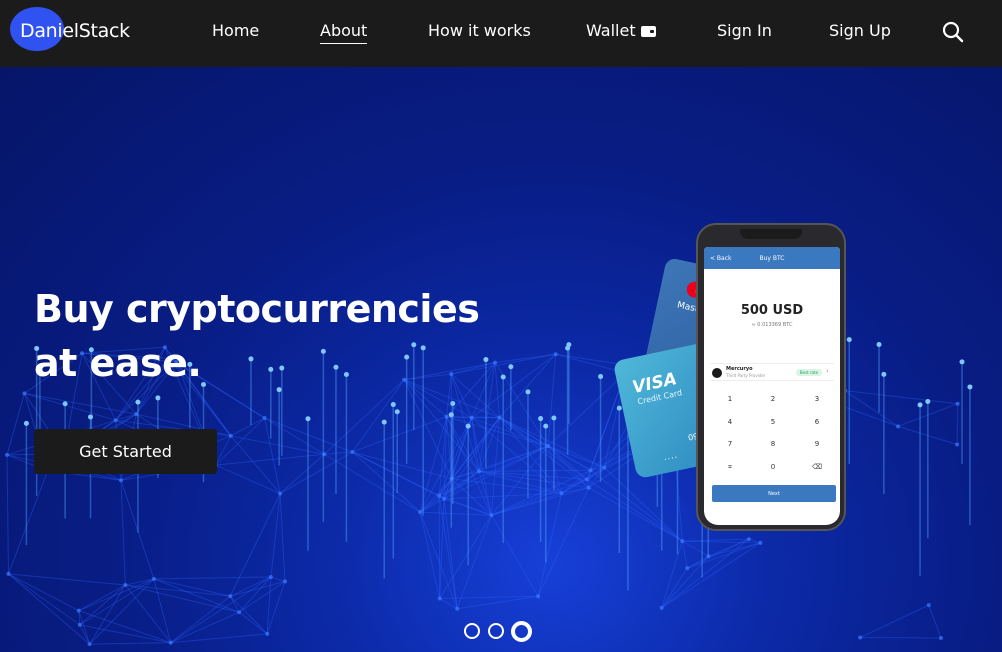 This screenshot has width=1002, height=652. Describe the element at coordinates (773, 422) in the screenshot. I see `keypad-key: 5` at that location.